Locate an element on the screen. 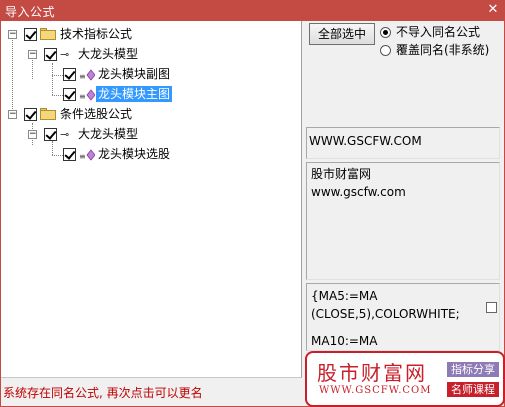 Image resolution: width=505 pixels, height=407 pixels. site-watermark: 股市财富网 WWW.GSCFW.COM 指标分享 名师课程 is located at coordinates (405, 379).